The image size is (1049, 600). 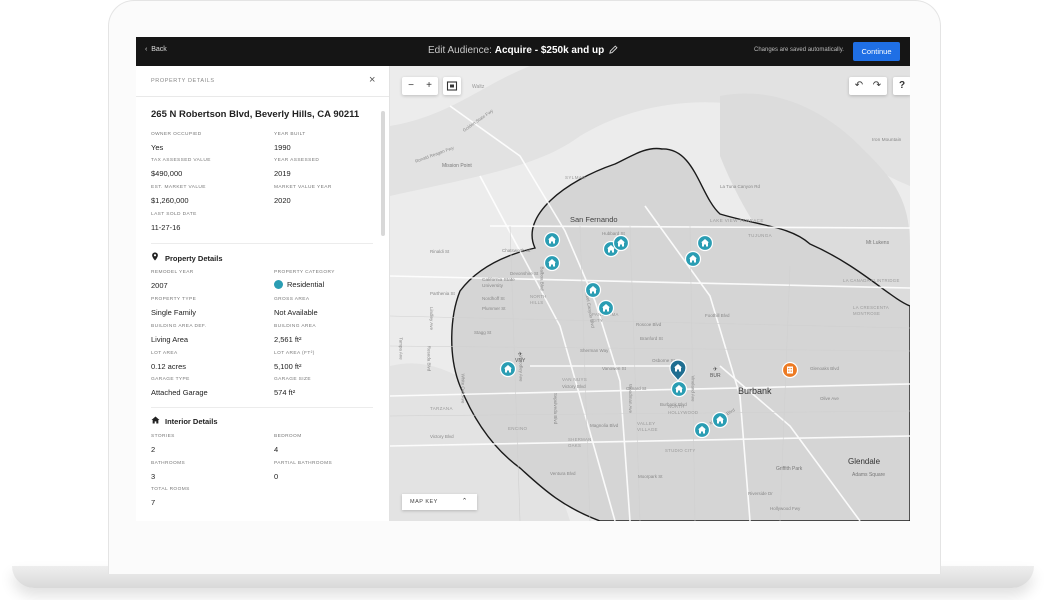 What do you see at coordinates (538, 299) in the screenshot?
I see `place-label: NORTH HILLS` at bounding box center [538, 299].